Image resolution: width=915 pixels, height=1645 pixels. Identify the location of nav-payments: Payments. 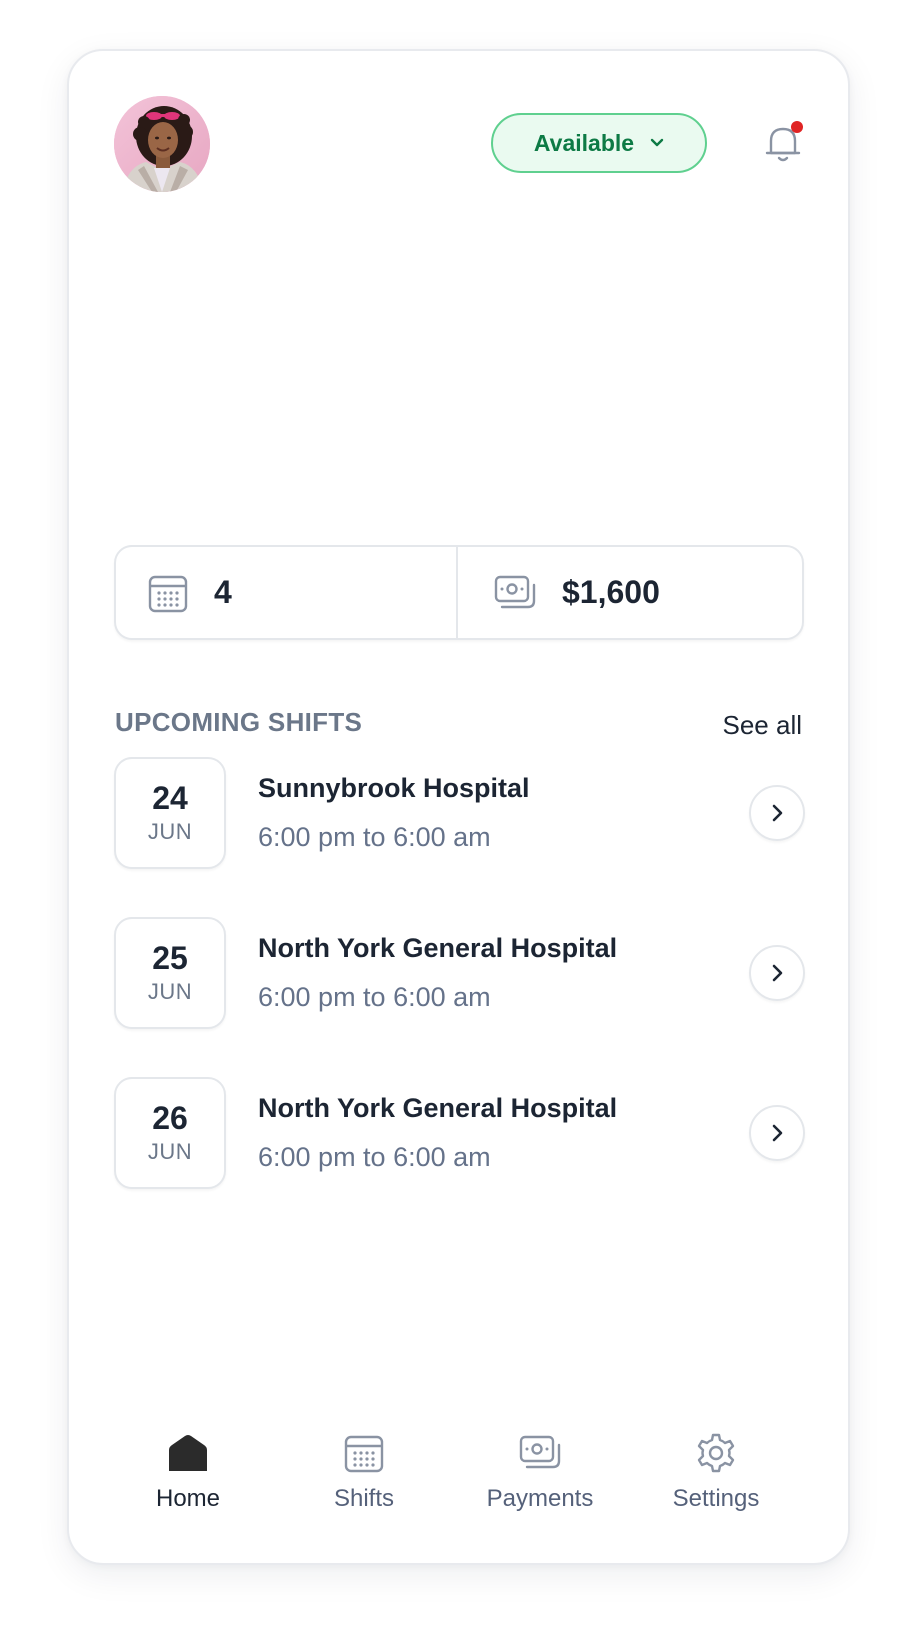
(540, 1472).